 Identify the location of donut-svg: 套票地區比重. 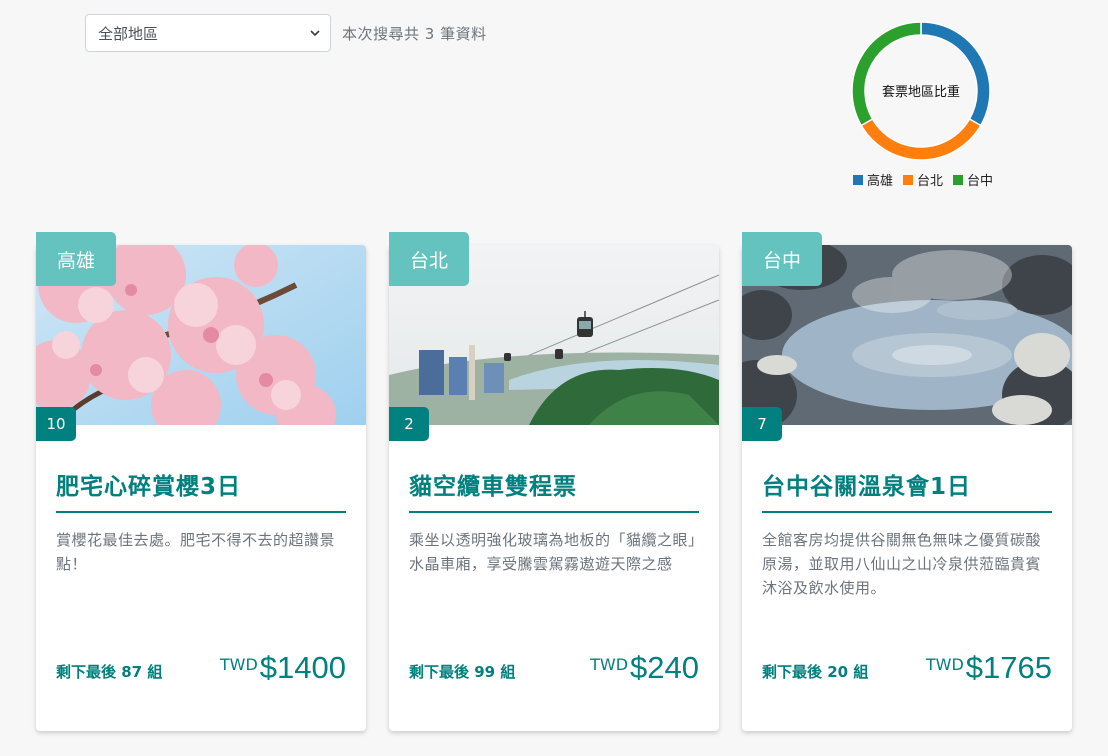
(921, 91).